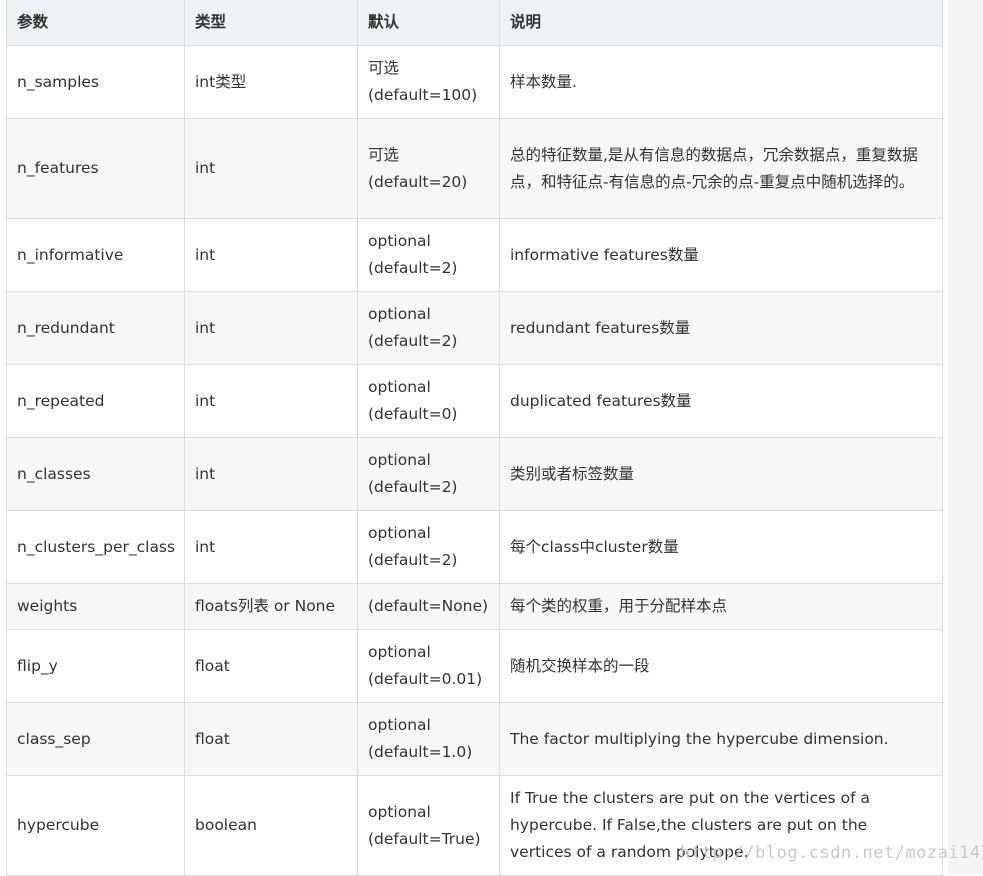 Image resolution: width=983 pixels, height=876 pixels. I want to click on param-name: class_sep, so click(95, 739).